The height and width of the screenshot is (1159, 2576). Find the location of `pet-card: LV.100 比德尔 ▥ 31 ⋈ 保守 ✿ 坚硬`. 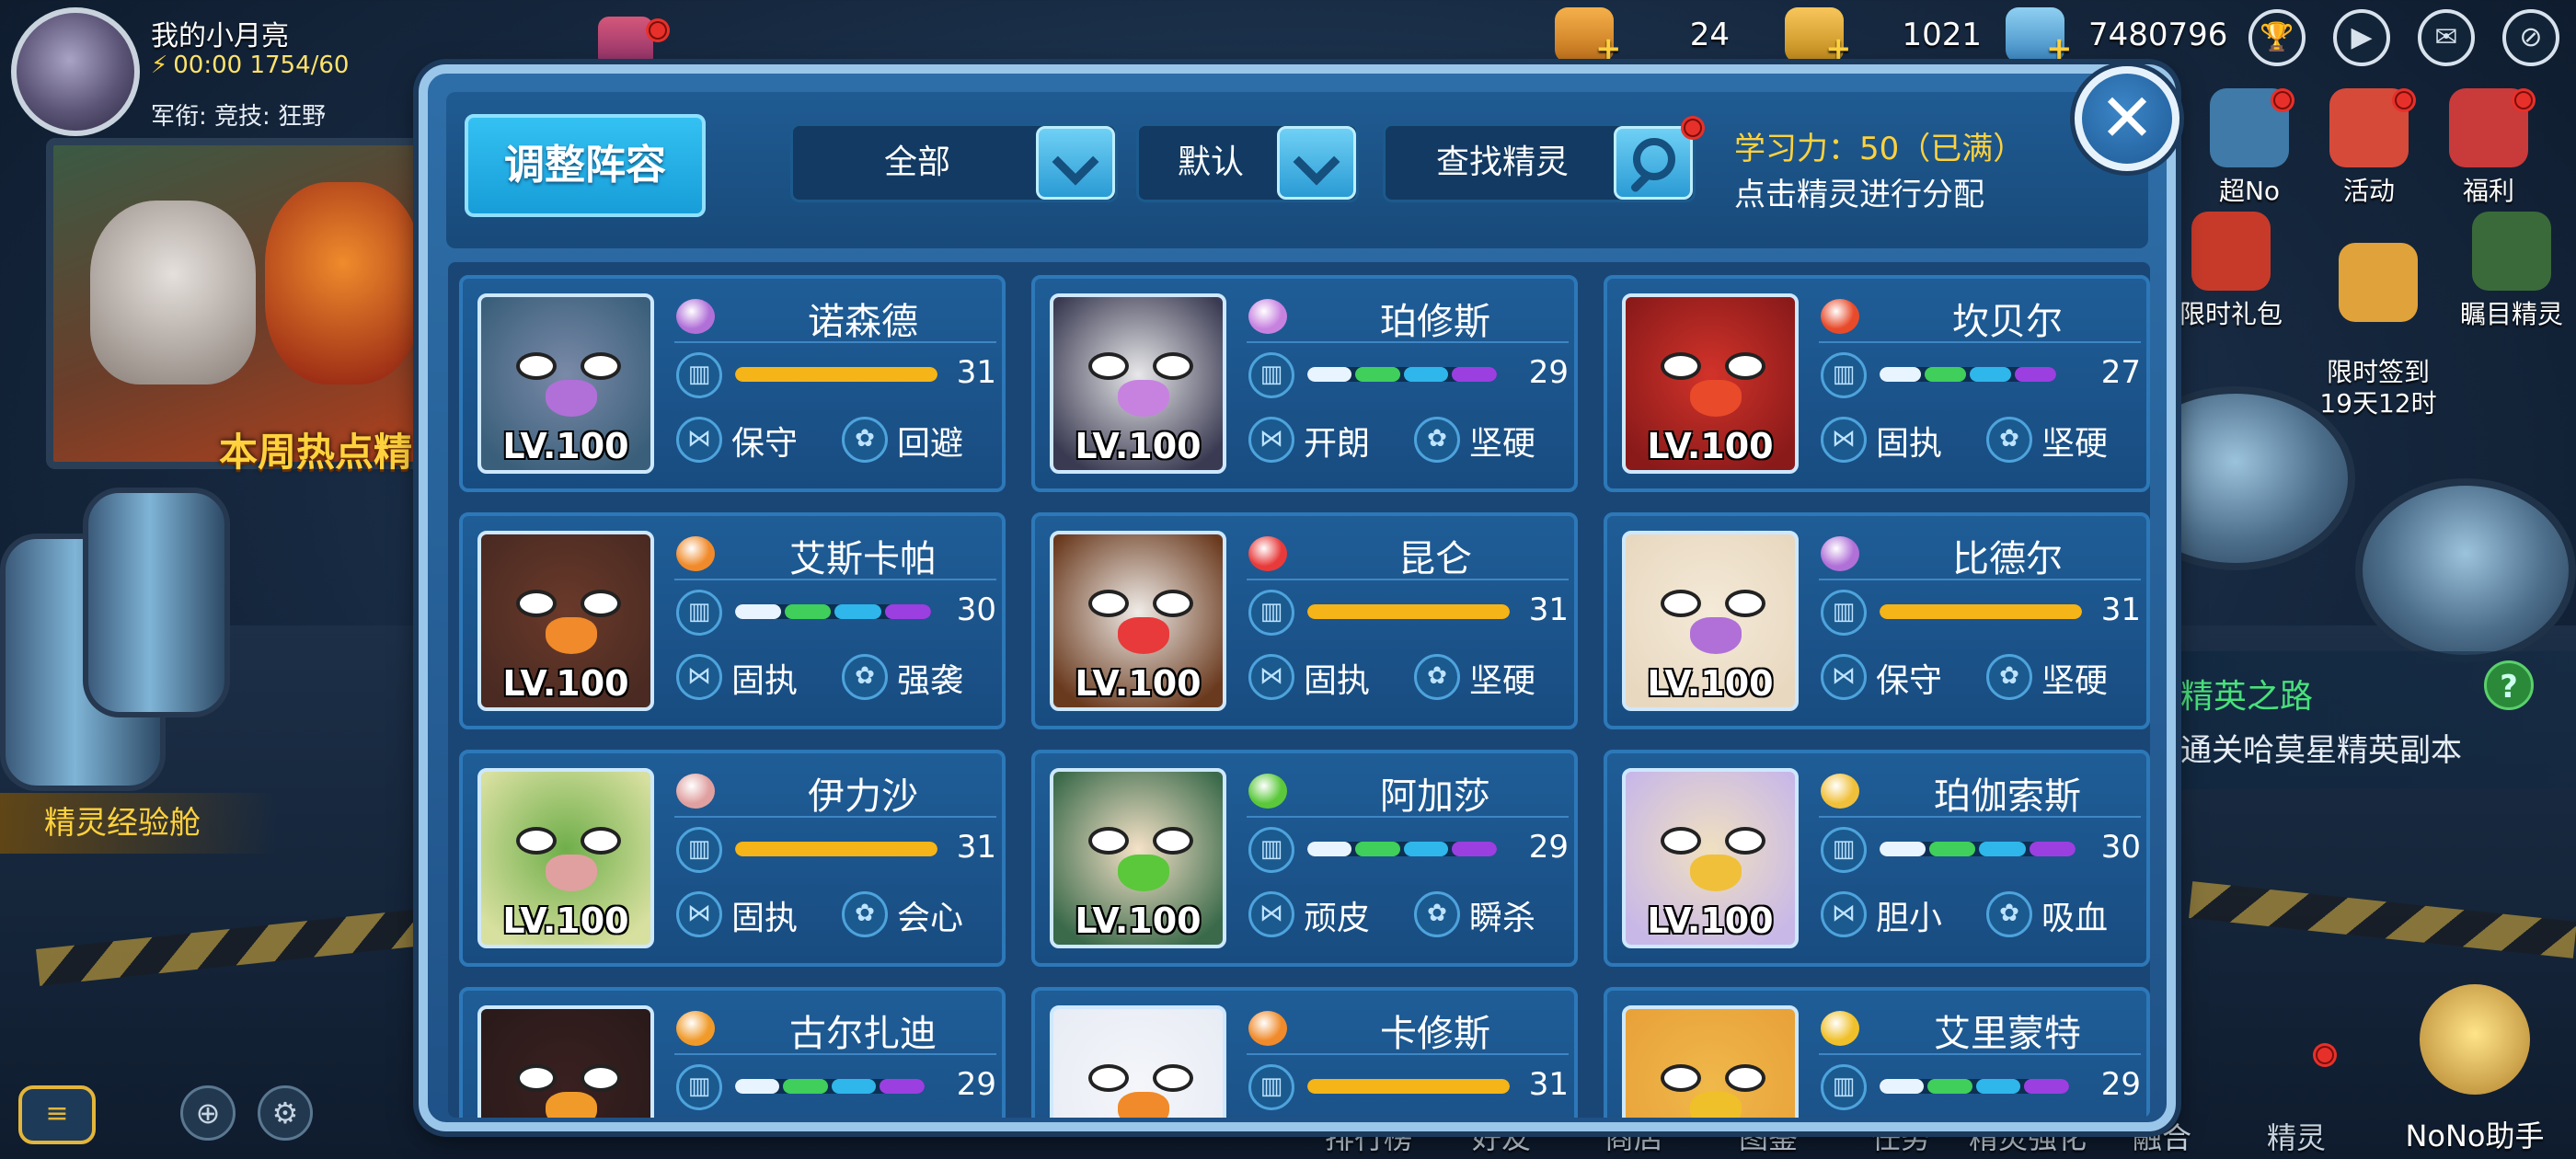

pet-card: LV.100 比德尔 ▥ 31 ⋈ 保守 ✿ 坚硬 is located at coordinates (1877, 620).